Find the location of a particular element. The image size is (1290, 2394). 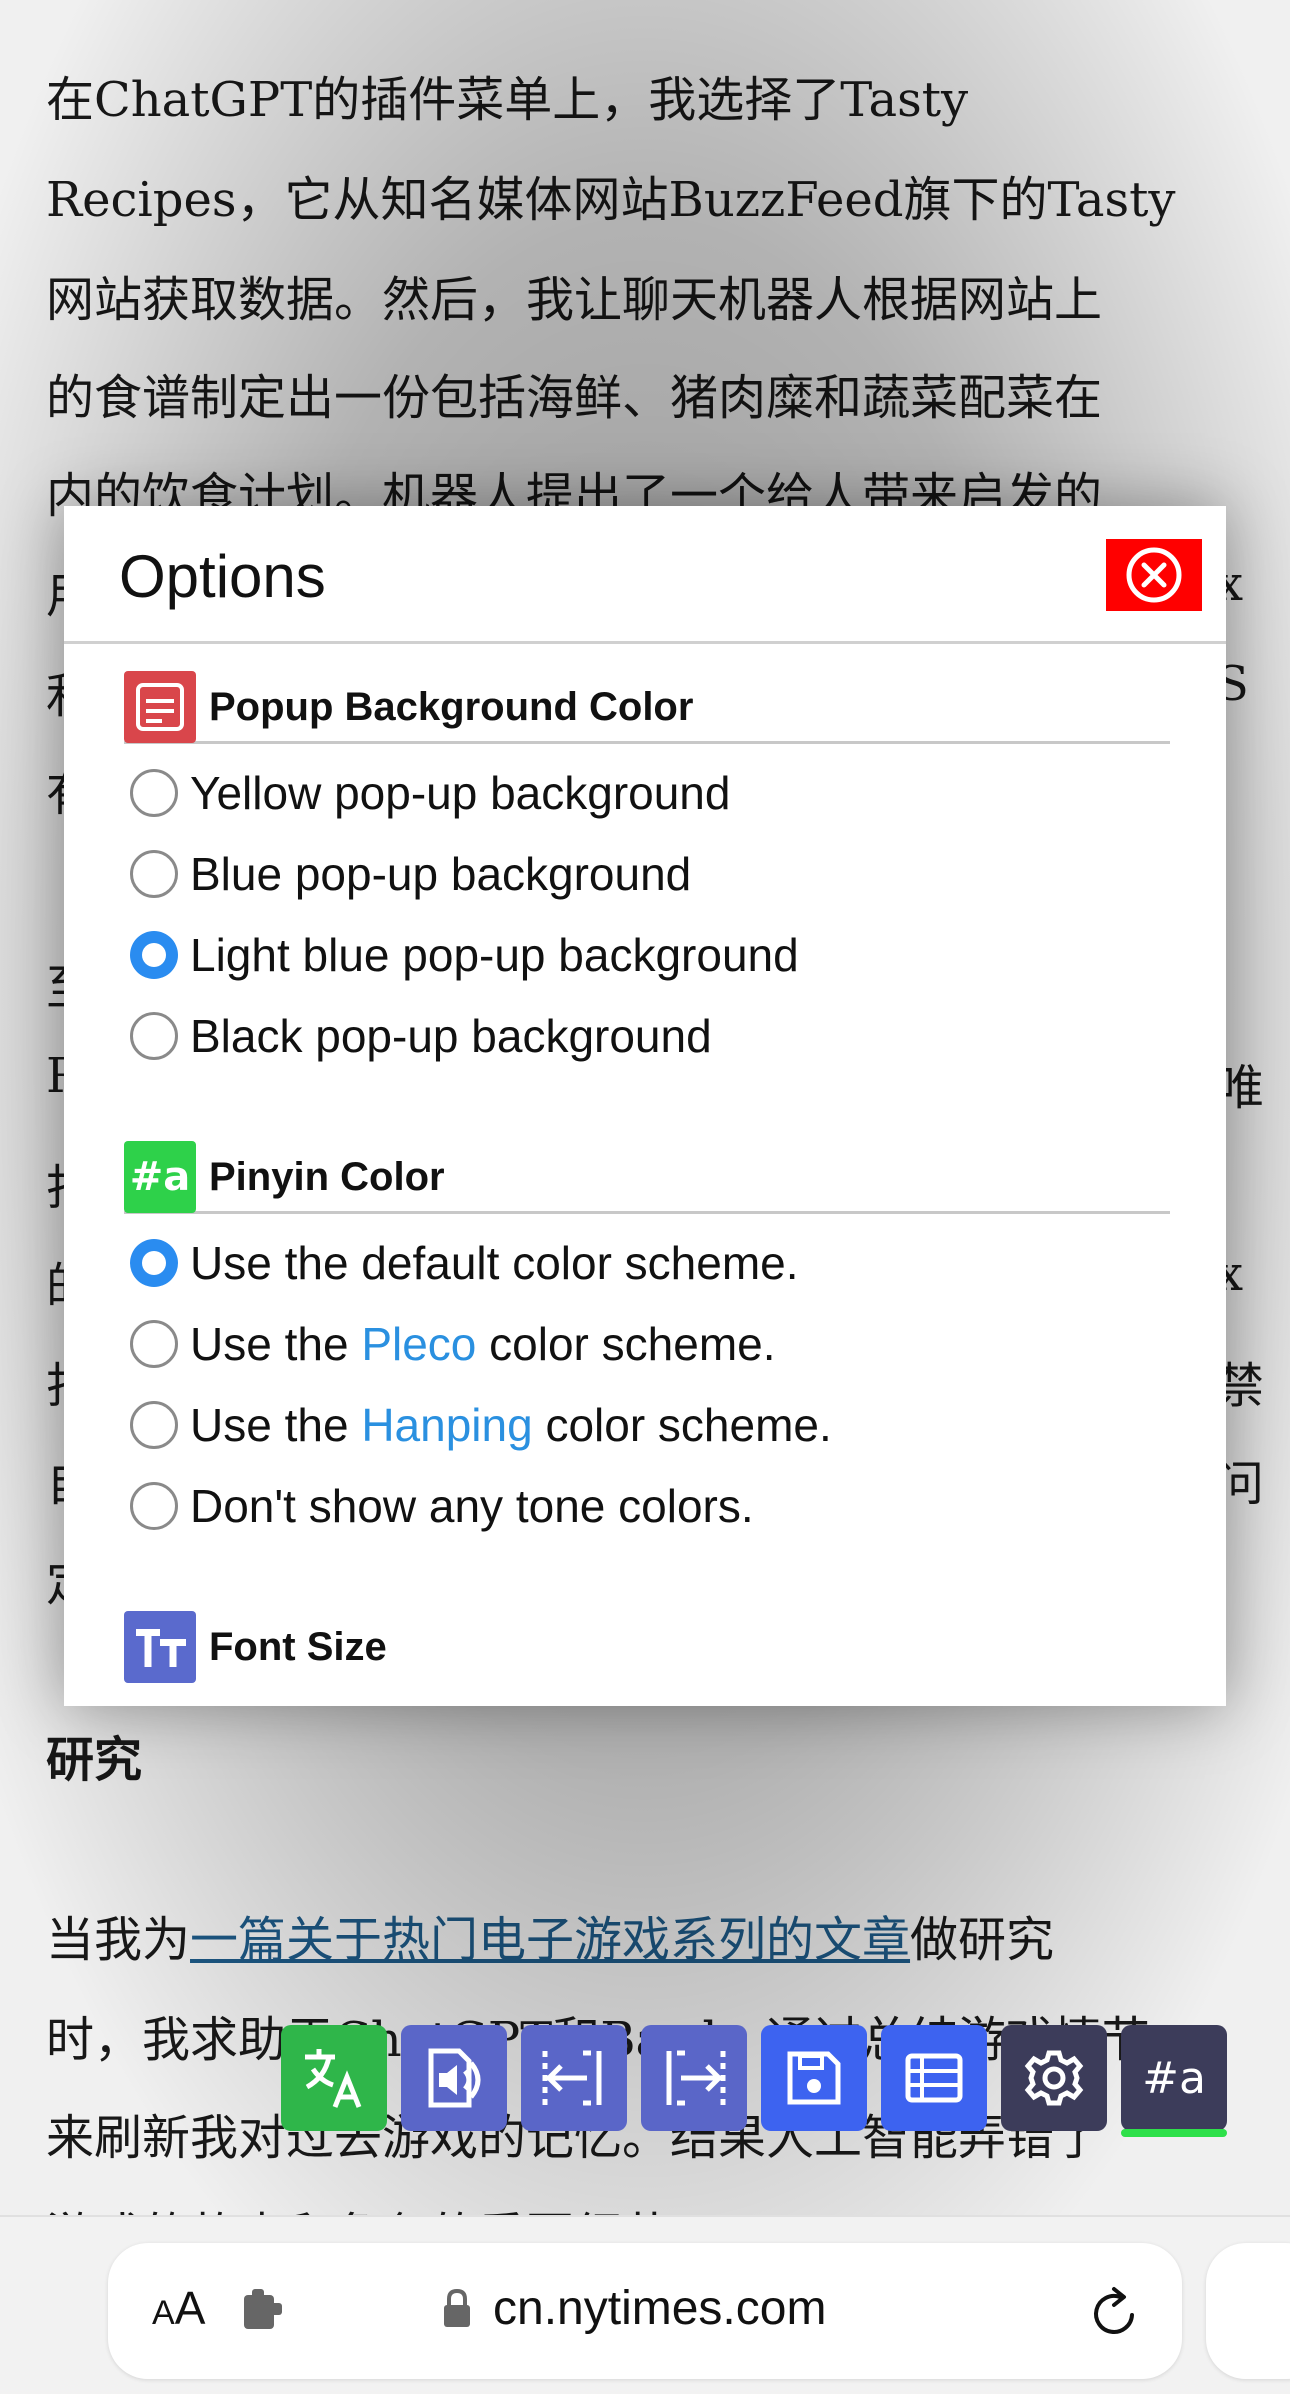

option-label: Black pop-up background is located at coordinates (451, 1035).